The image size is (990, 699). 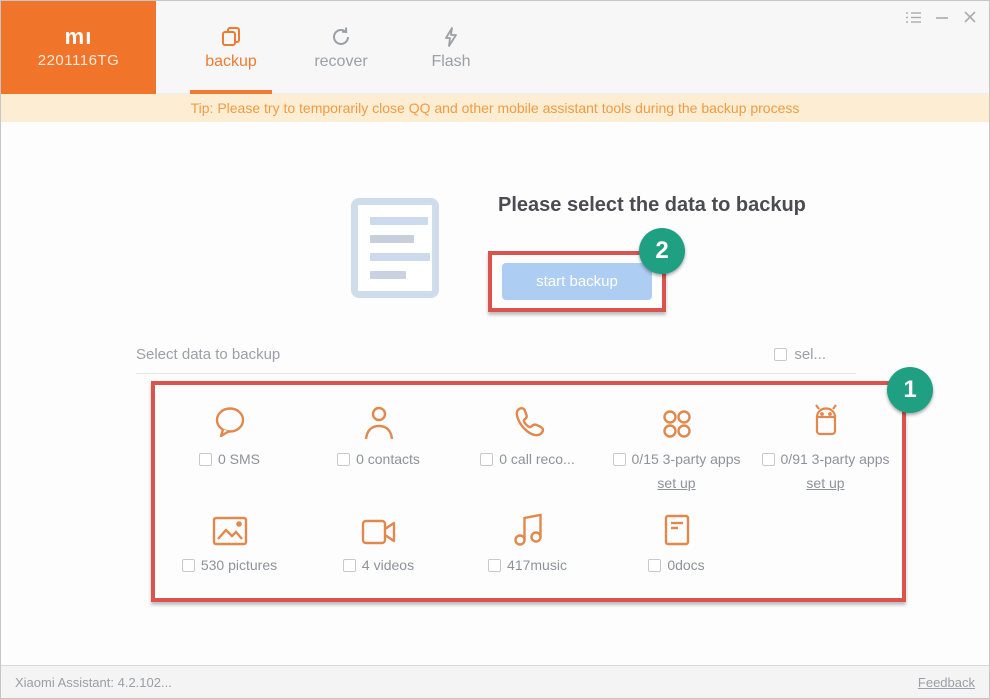 I want to click on music-checkbox, so click(x=495, y=565).